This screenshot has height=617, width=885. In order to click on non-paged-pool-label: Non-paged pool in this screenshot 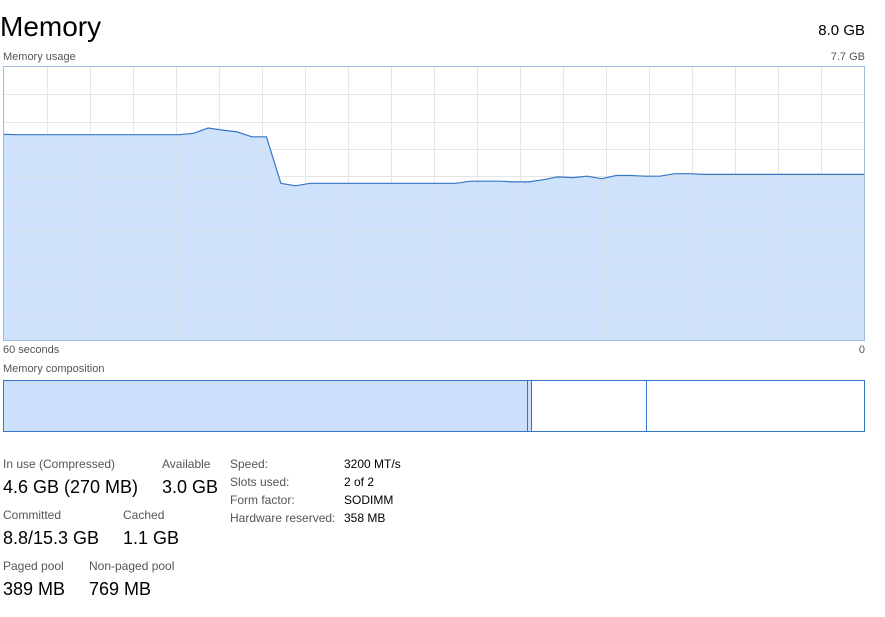, I will do `click(132, 566)`.